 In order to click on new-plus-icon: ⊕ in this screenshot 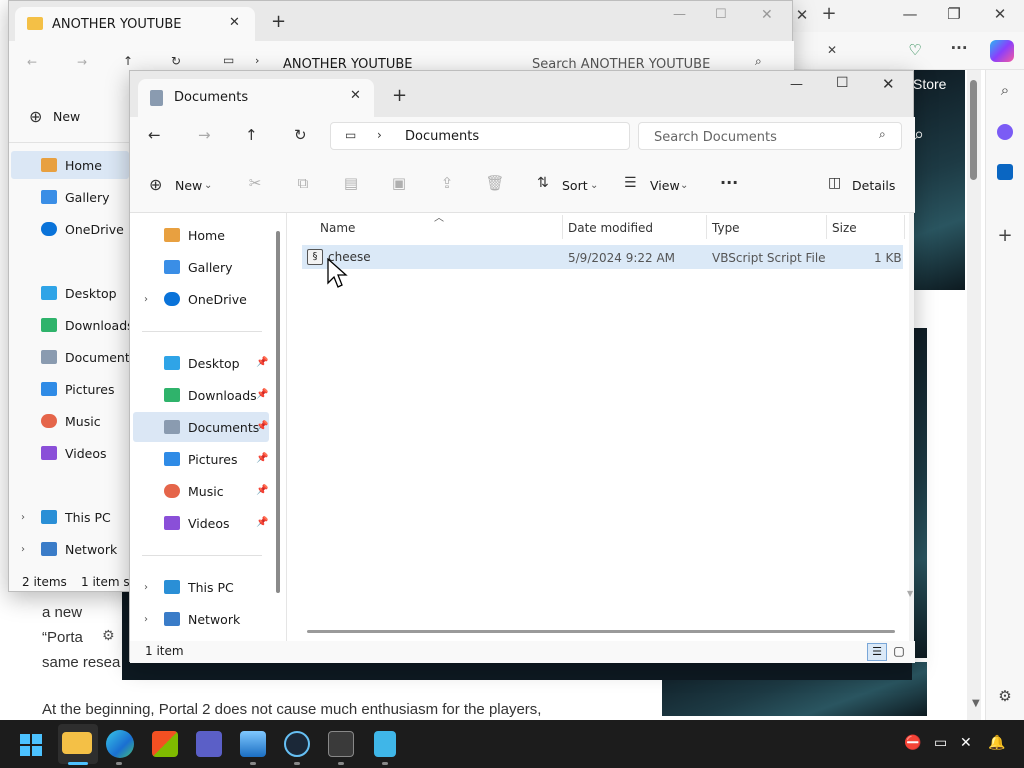, I will do `click(35, 116)`.